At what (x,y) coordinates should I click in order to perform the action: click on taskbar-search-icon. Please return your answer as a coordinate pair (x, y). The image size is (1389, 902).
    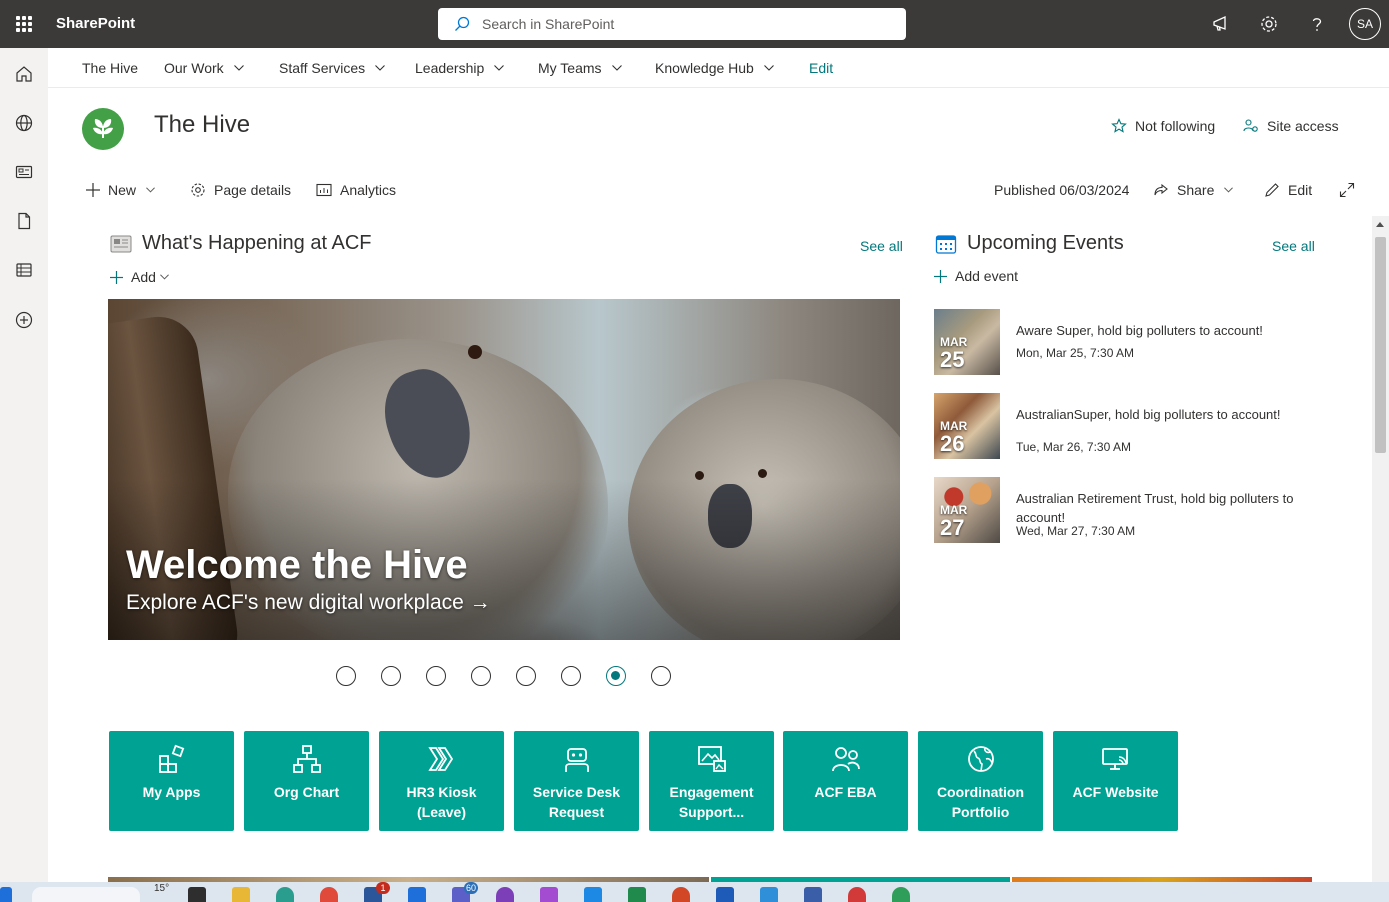
    Looking at the image, I should click on (86, 894).